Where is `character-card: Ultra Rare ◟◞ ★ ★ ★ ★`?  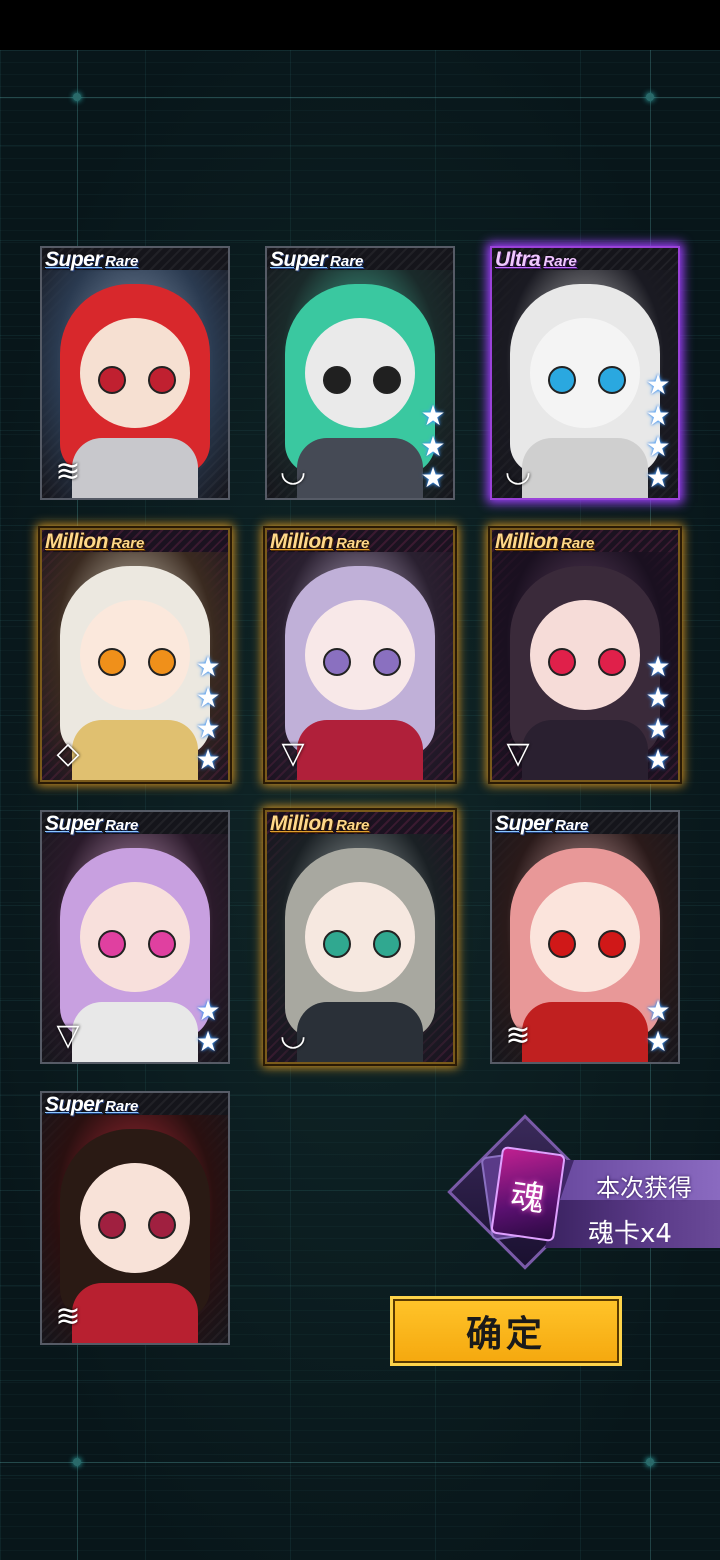
character-card: Ultra Rare ◟◞ ★ ★ ★ ★ is located at coordinates (585, 373).